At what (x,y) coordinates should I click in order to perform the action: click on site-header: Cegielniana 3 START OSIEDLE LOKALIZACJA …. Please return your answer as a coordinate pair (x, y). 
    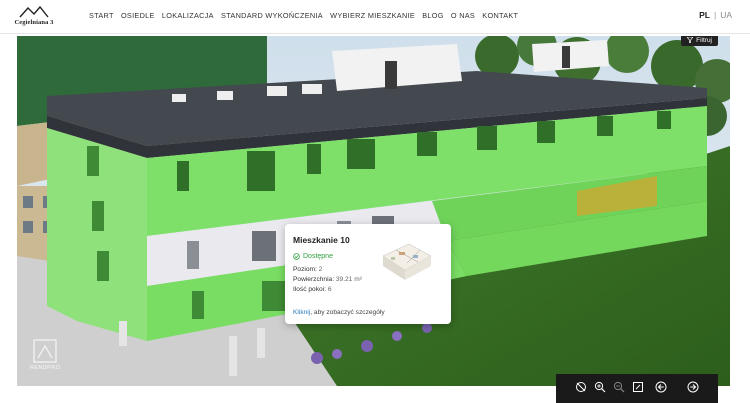
    Looking at the image, I should click on (375, 17).